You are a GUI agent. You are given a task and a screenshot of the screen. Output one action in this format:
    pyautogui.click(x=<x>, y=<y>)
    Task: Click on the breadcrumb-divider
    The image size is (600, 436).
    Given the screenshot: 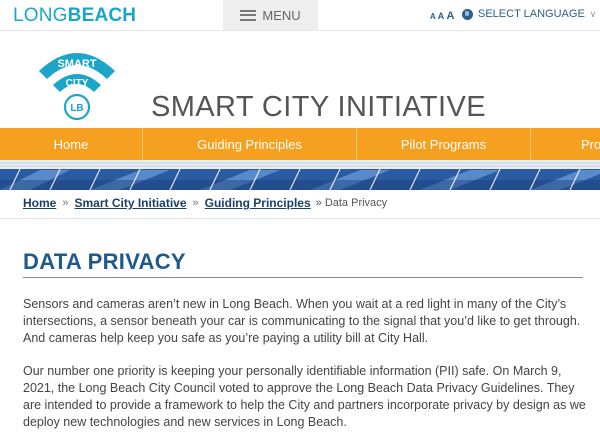 What is the action you would take?
    pyautogui.click(x=300, y=218)
    